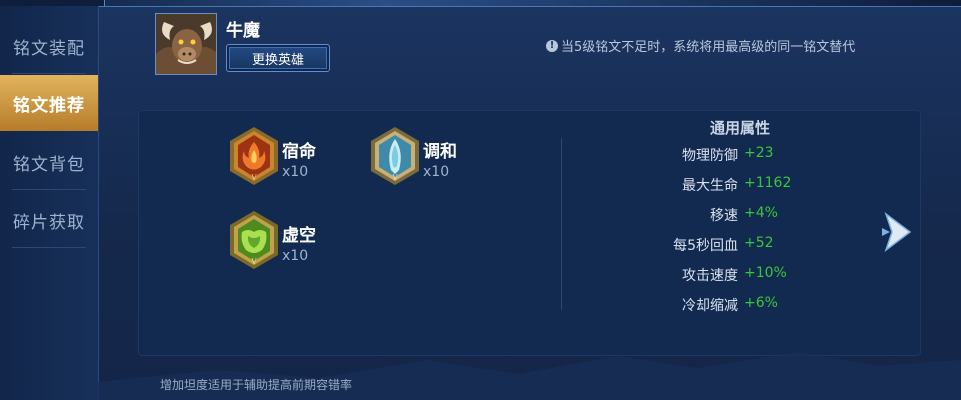  I want to click on rune-name: 宿命, so click(299, 152).